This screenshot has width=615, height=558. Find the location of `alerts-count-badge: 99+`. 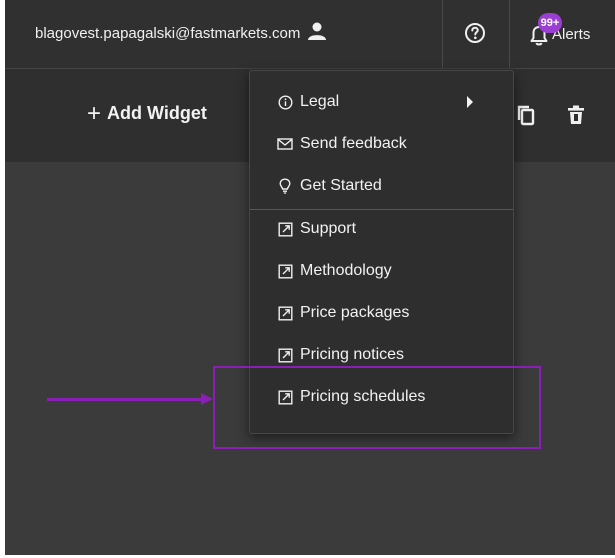

alerts-count-badge: 99+ is located at coordinates (550, 23).